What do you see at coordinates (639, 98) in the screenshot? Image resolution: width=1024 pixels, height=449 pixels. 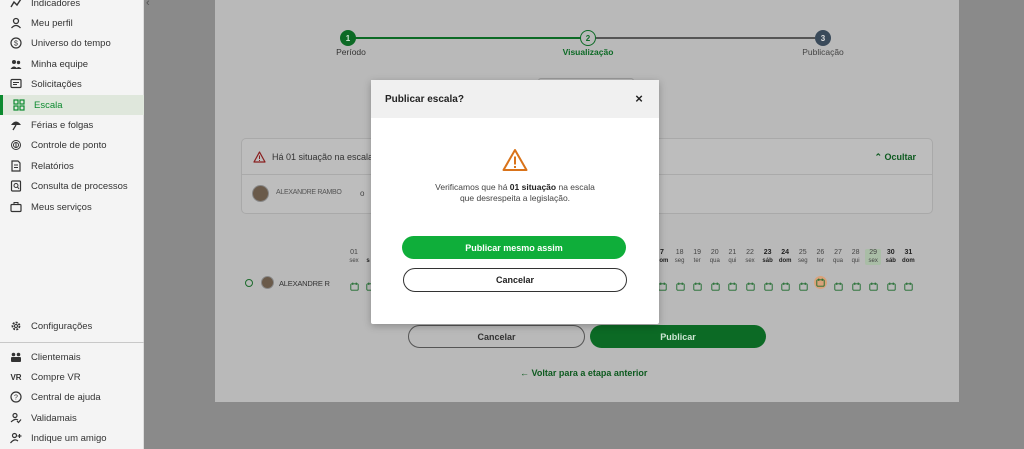 I see `close-icon: ×` at bounding box center [639, 98].